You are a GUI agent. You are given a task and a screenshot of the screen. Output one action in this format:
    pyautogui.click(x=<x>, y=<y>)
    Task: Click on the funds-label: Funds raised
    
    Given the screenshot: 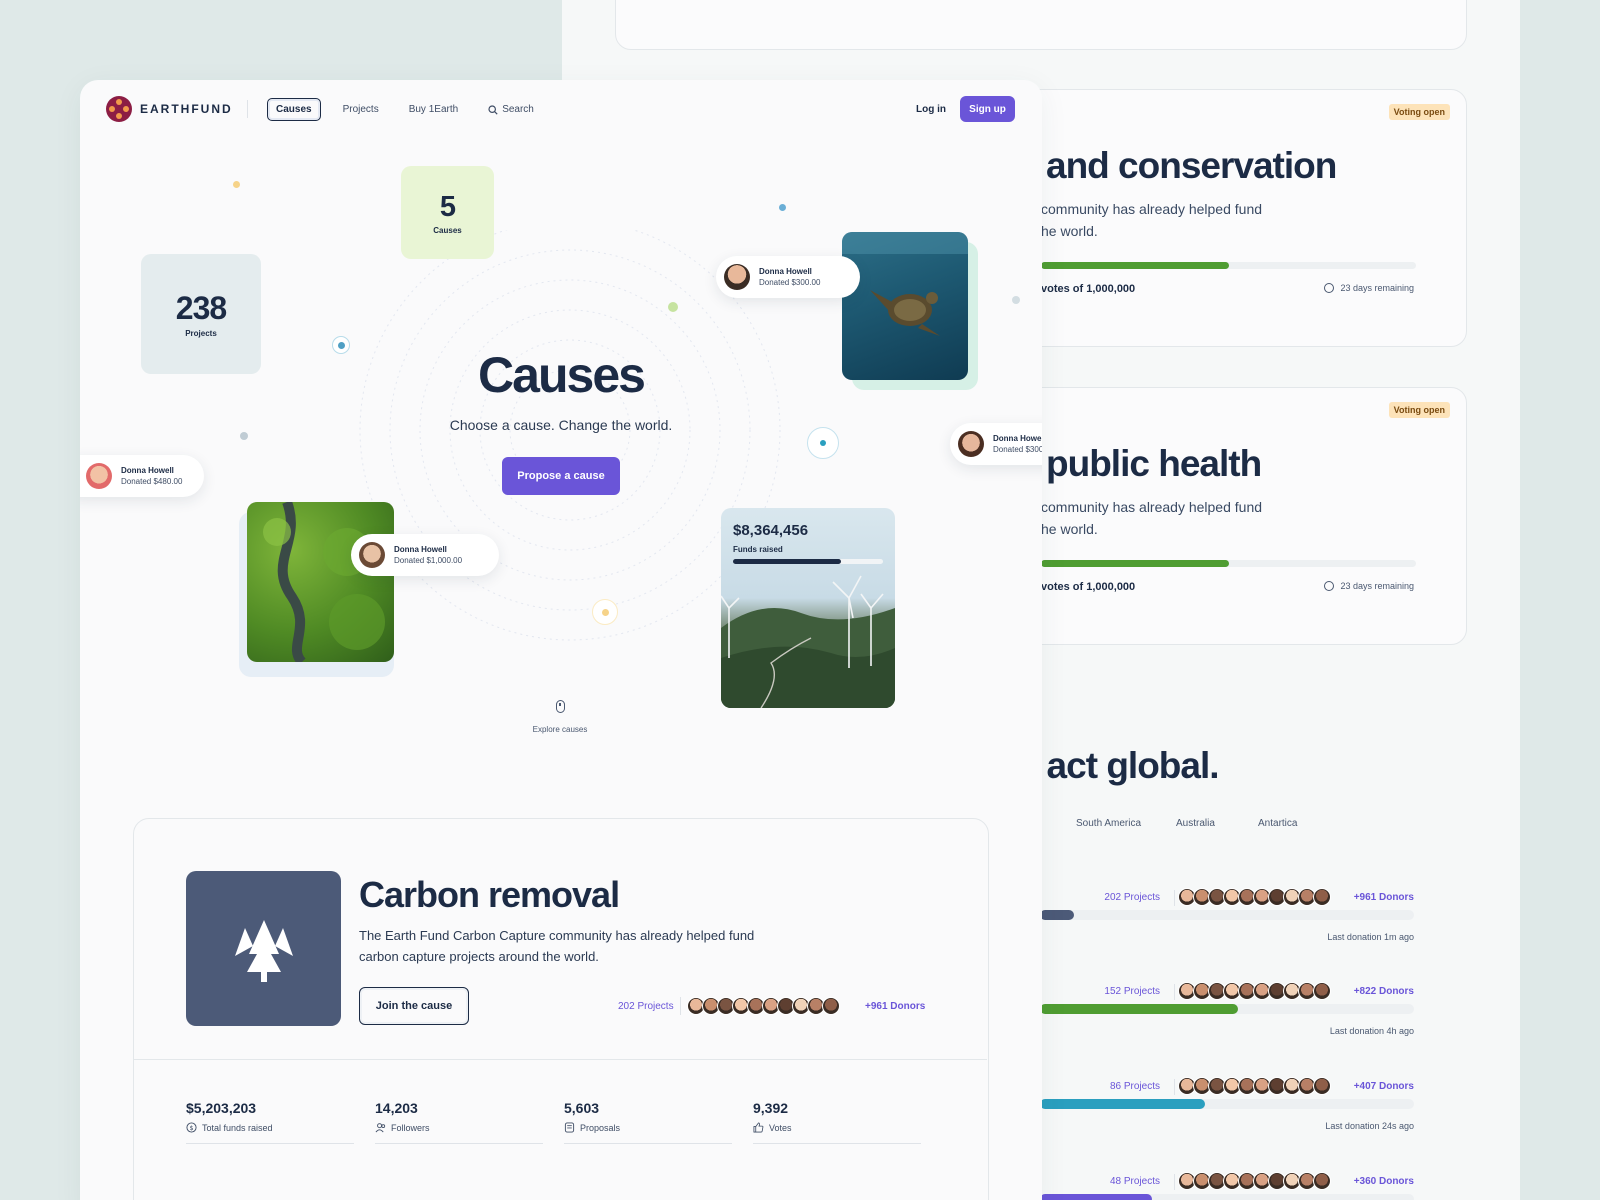 What is the action you would take?
    pyautogui.click(x=758, y=549)
    